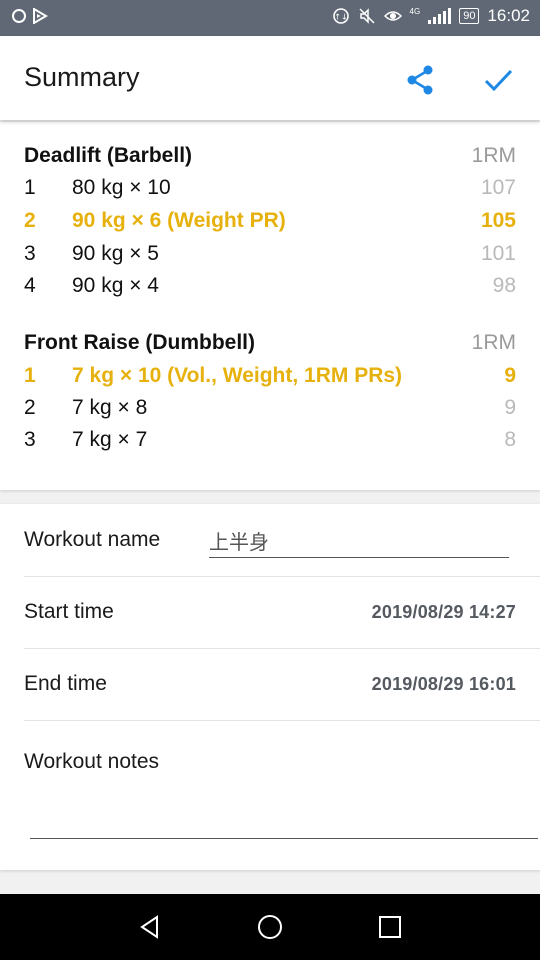 This screenshot has height=960, width=540. Describe the element at coordinates (115, 285) in the screenshot. I see `set-description: 90 kg × 4` at that location.